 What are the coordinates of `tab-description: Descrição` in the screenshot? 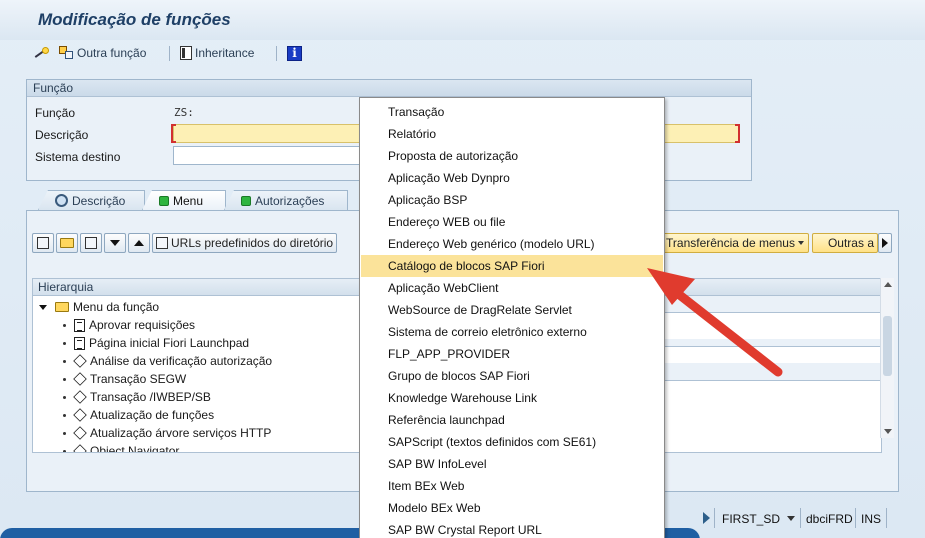 It's located at (91, 200).